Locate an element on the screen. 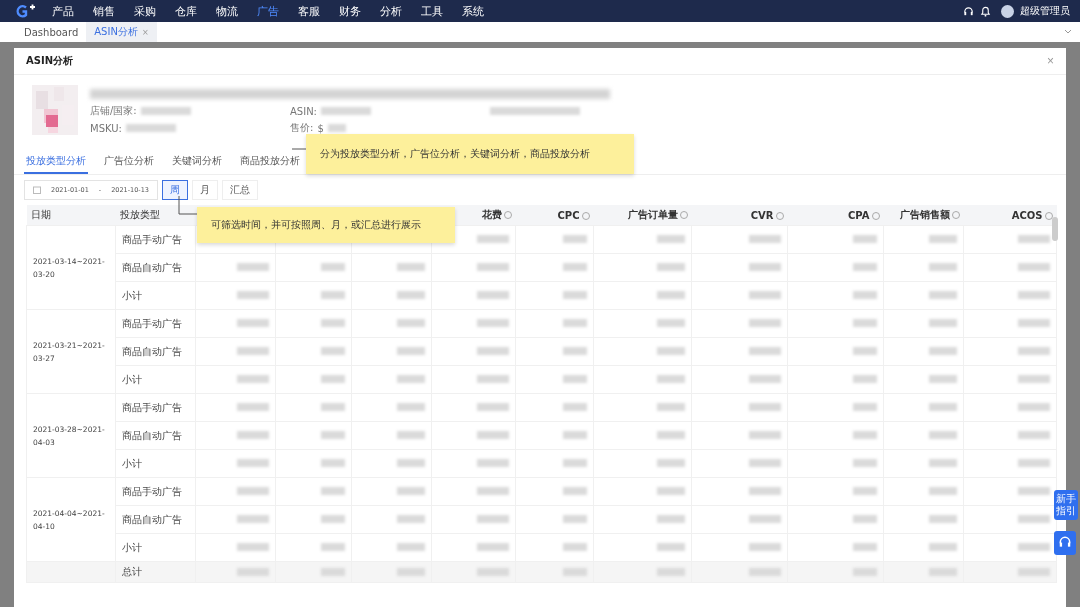  nav-item: 物流 is located at coordinates (236, 11).